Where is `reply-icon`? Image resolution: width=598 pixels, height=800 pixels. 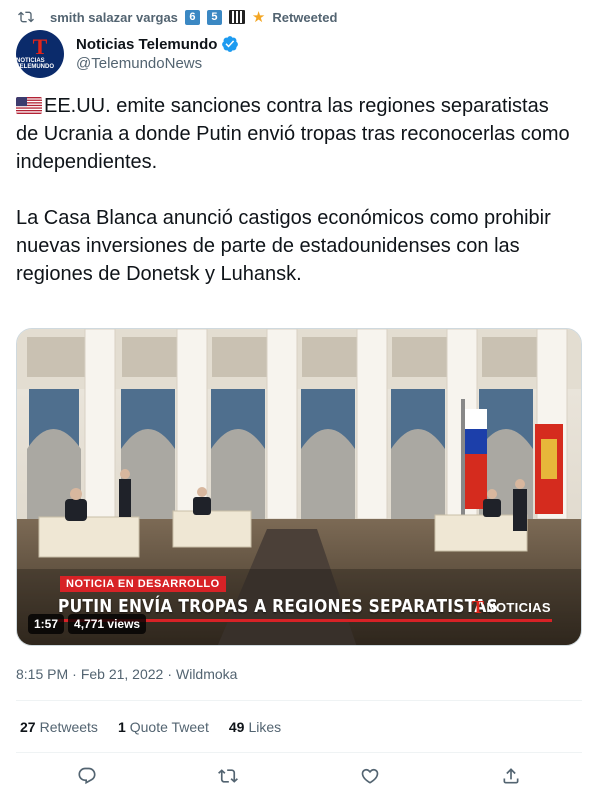 reply-icon is located at coordinates (87, 776).